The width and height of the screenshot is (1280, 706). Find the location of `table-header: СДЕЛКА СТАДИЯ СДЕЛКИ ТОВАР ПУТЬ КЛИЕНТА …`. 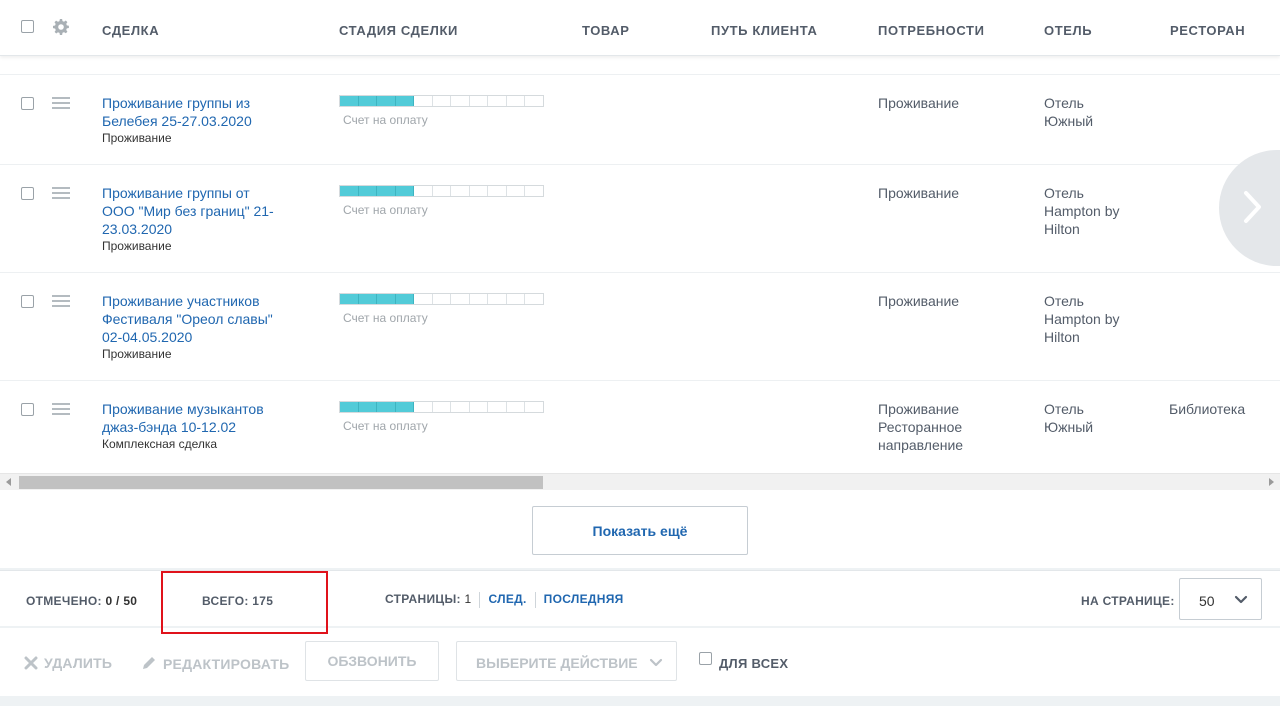

table-header: СДЕЛКА СТАДИЯ СДЕЛКИ ТОВАР ПУТЬ КЛИЕНТА … is located at coordinates (640, 28).